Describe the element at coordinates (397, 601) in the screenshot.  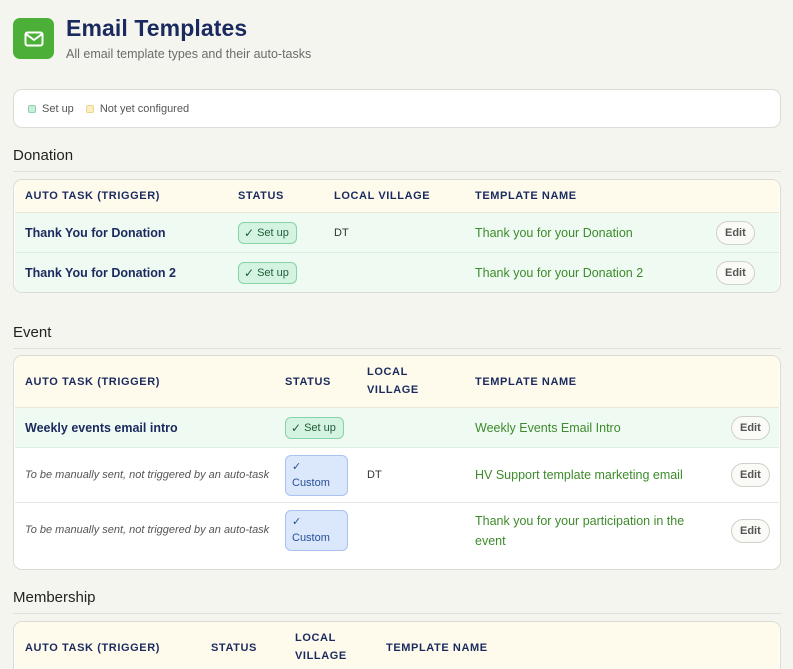
I see `section-title-membership: Membership` at that location.